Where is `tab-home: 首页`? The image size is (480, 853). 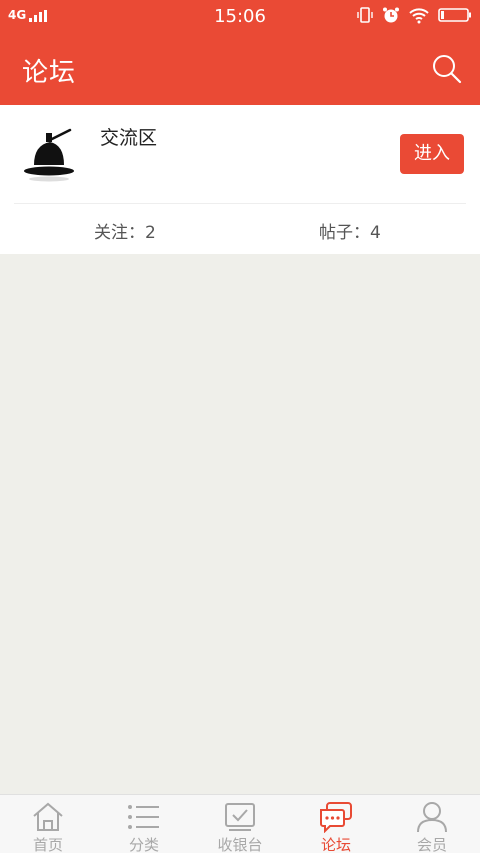 tab-home: 首页 is located at coordinates (48, 824).